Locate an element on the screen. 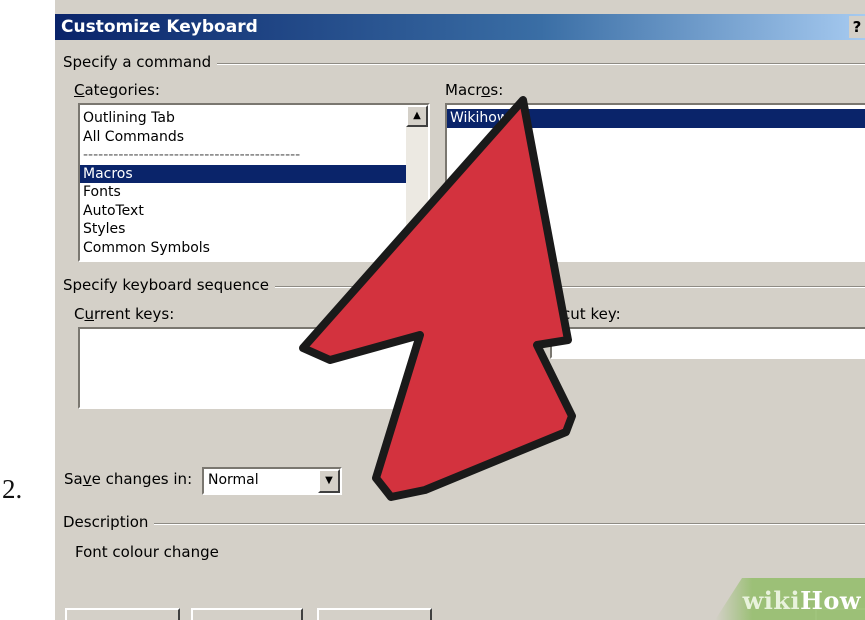 This screenshot has height=620, width=865. keyboard-group-label: Specify keyboard sequence is located at coordinates (169, 285).